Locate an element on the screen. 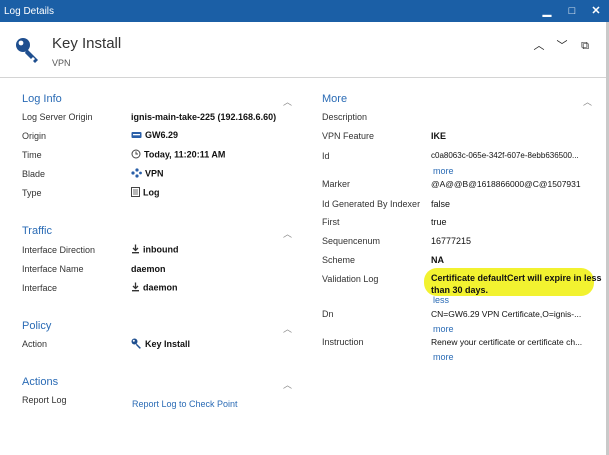  value-type: Log is located at coordinates (145, 193).